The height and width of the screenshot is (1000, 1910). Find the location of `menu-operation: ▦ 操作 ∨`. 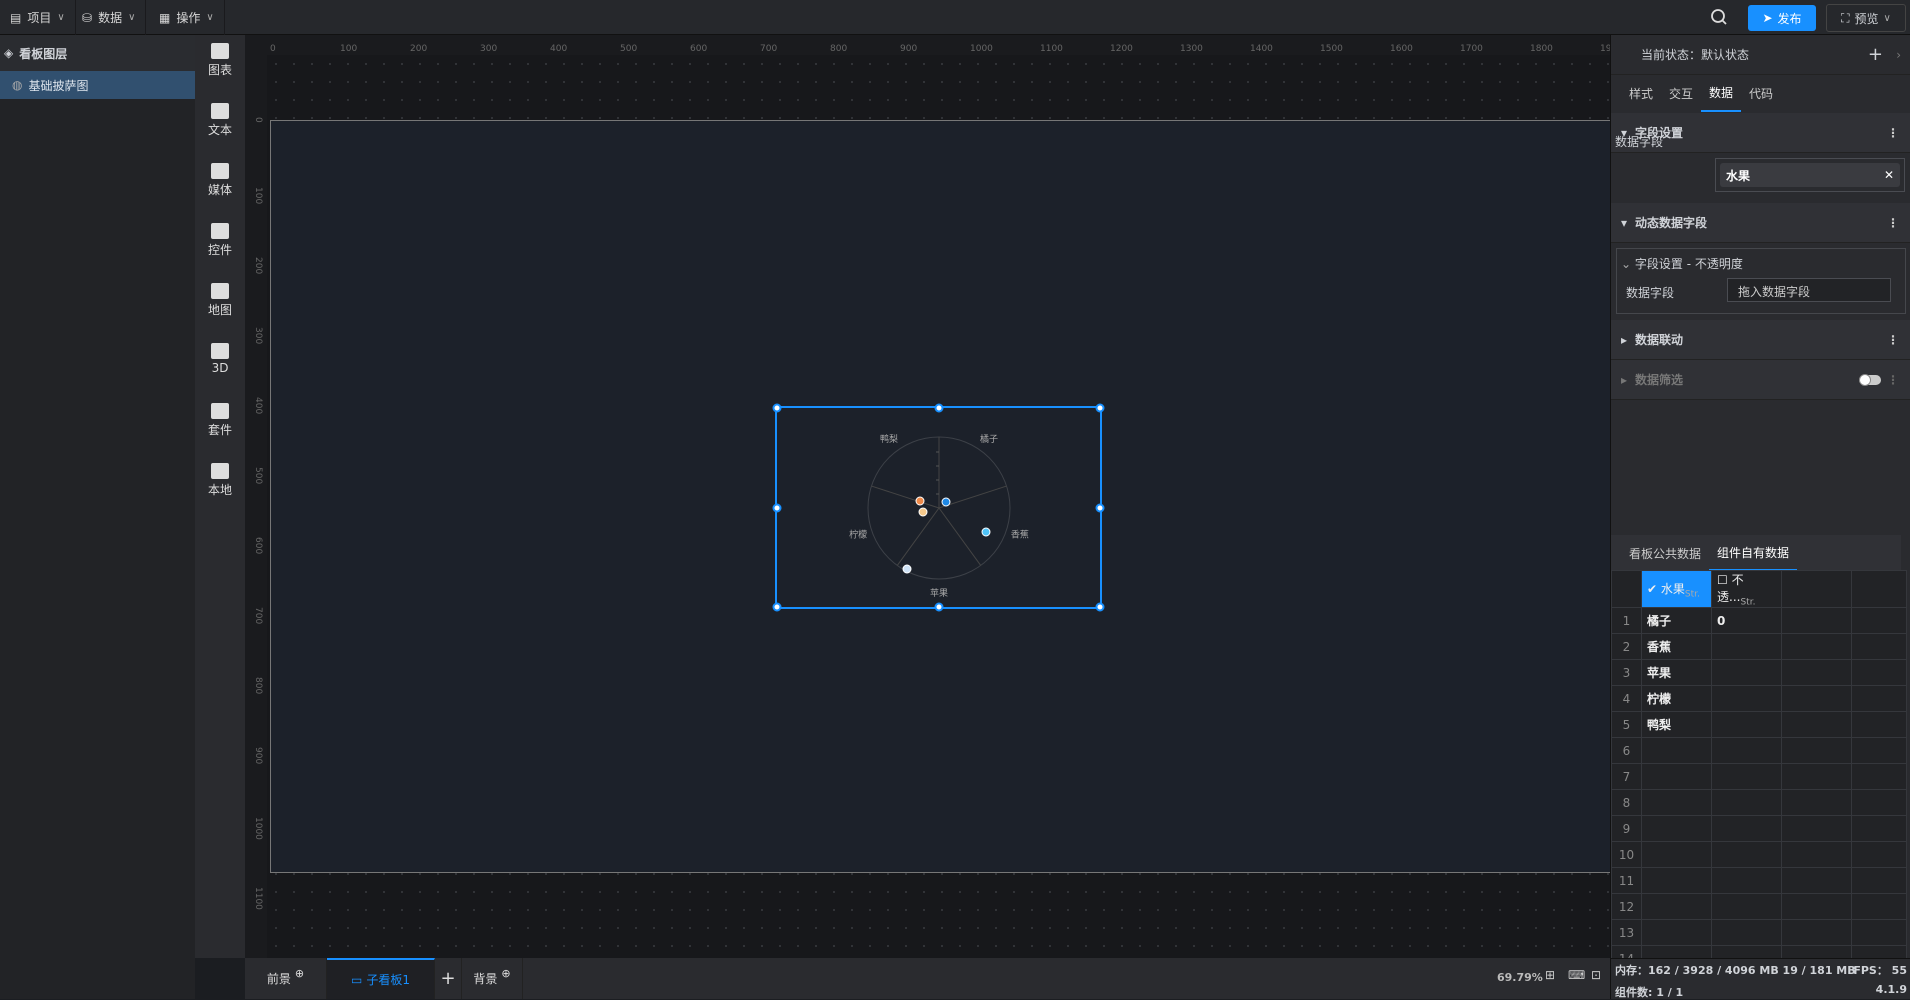

menu-operation: ▦ 操作 ∨ is located at coordinates (187, 17).